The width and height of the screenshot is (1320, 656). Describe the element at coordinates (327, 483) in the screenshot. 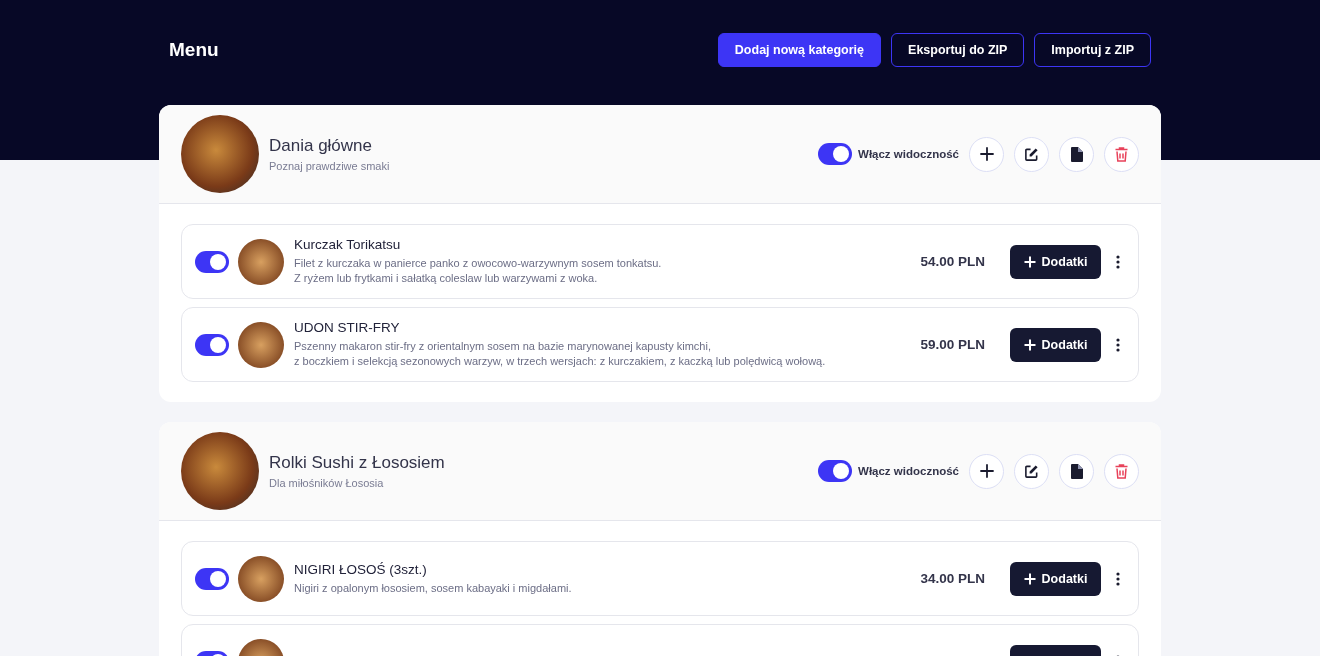

I see `category-subtitle: Dla miłośników Łososia` at that location.